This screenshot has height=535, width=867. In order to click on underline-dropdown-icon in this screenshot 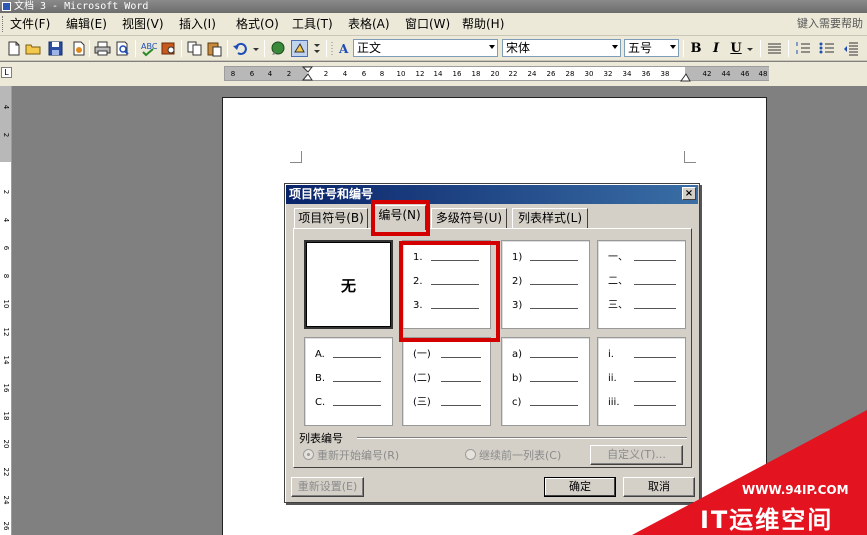, I will do `click(750, 48)`.